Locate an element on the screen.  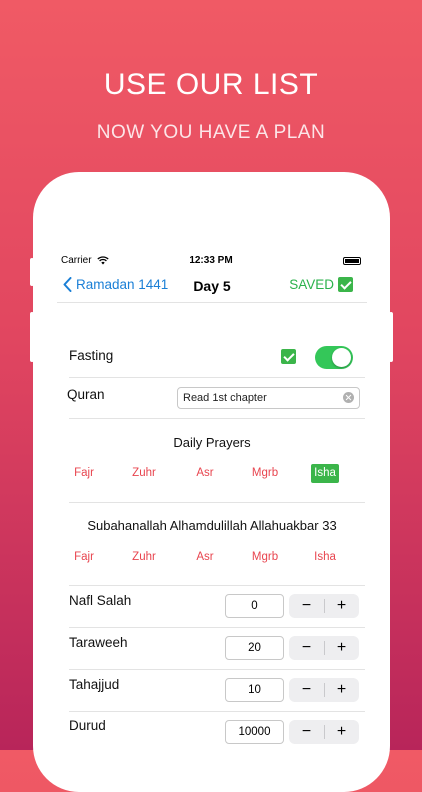
clear-icon is located at coordinates (348, 397).